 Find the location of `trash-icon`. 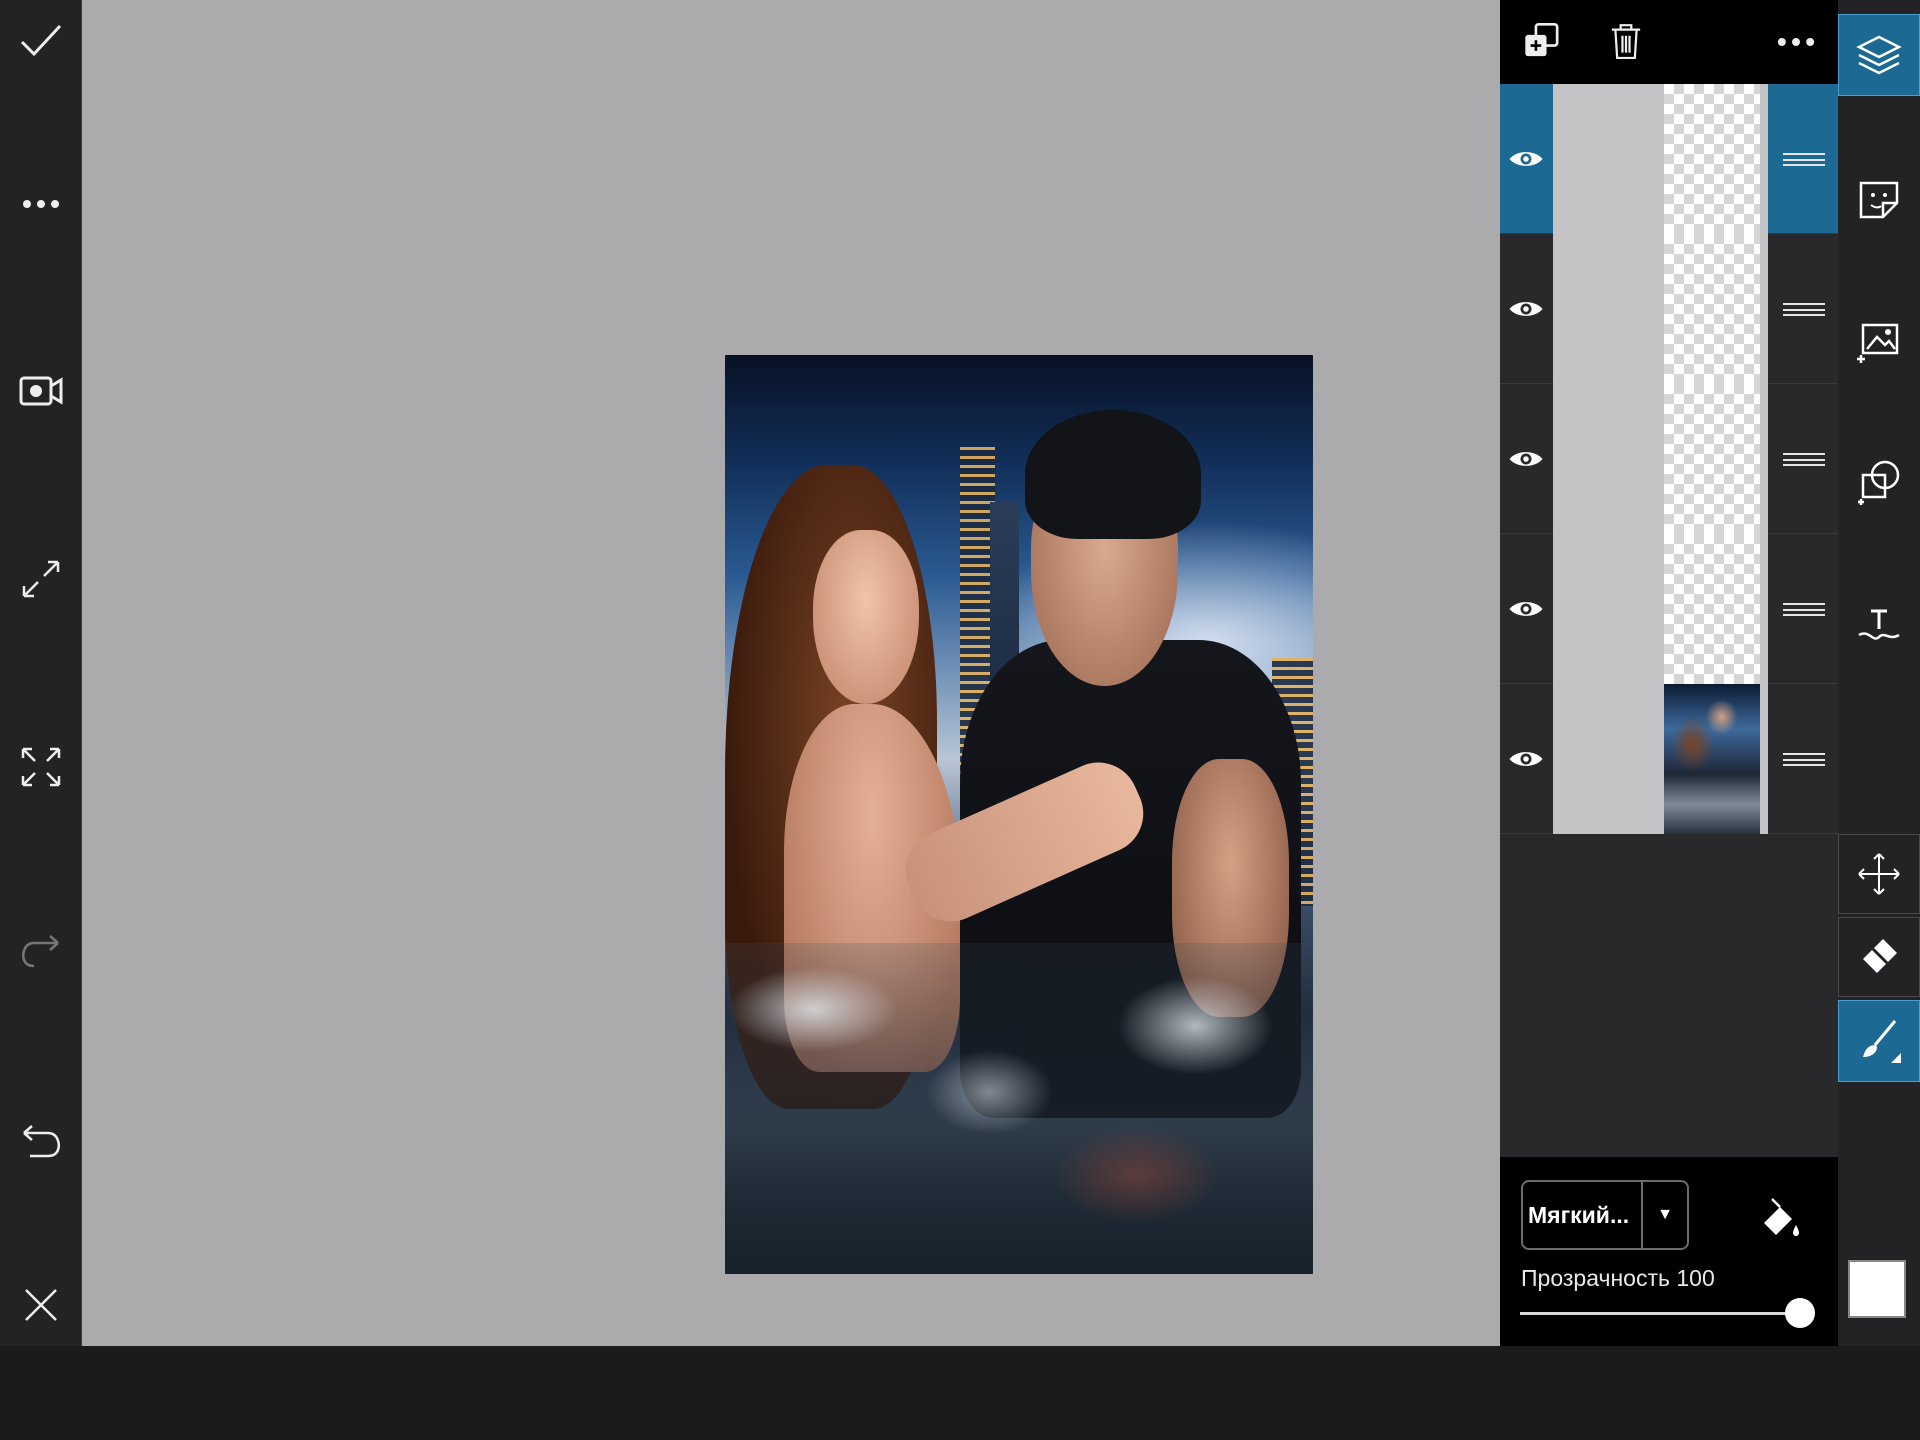

trash-icon is located at coordinates (1626, 42).